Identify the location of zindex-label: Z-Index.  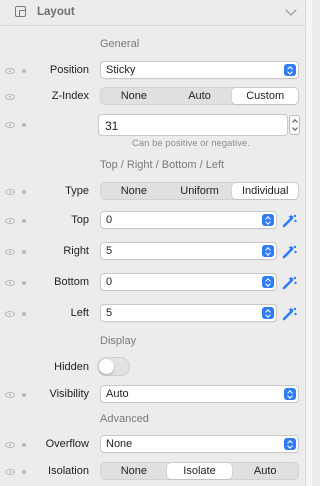
(70, 96).